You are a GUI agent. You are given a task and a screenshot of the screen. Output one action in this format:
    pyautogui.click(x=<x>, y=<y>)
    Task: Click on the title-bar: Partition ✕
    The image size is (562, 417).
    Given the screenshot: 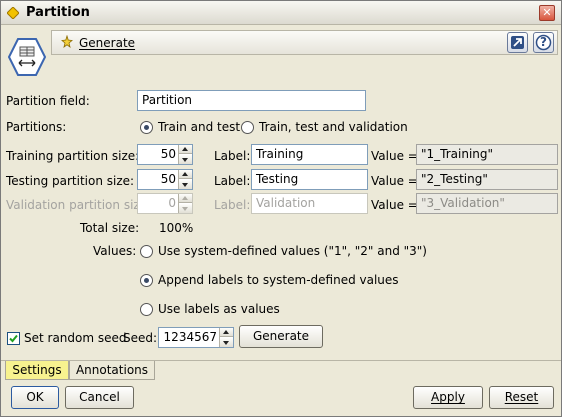 What is the action you would take?
    pyautogui.click(x=281, y=13)
    